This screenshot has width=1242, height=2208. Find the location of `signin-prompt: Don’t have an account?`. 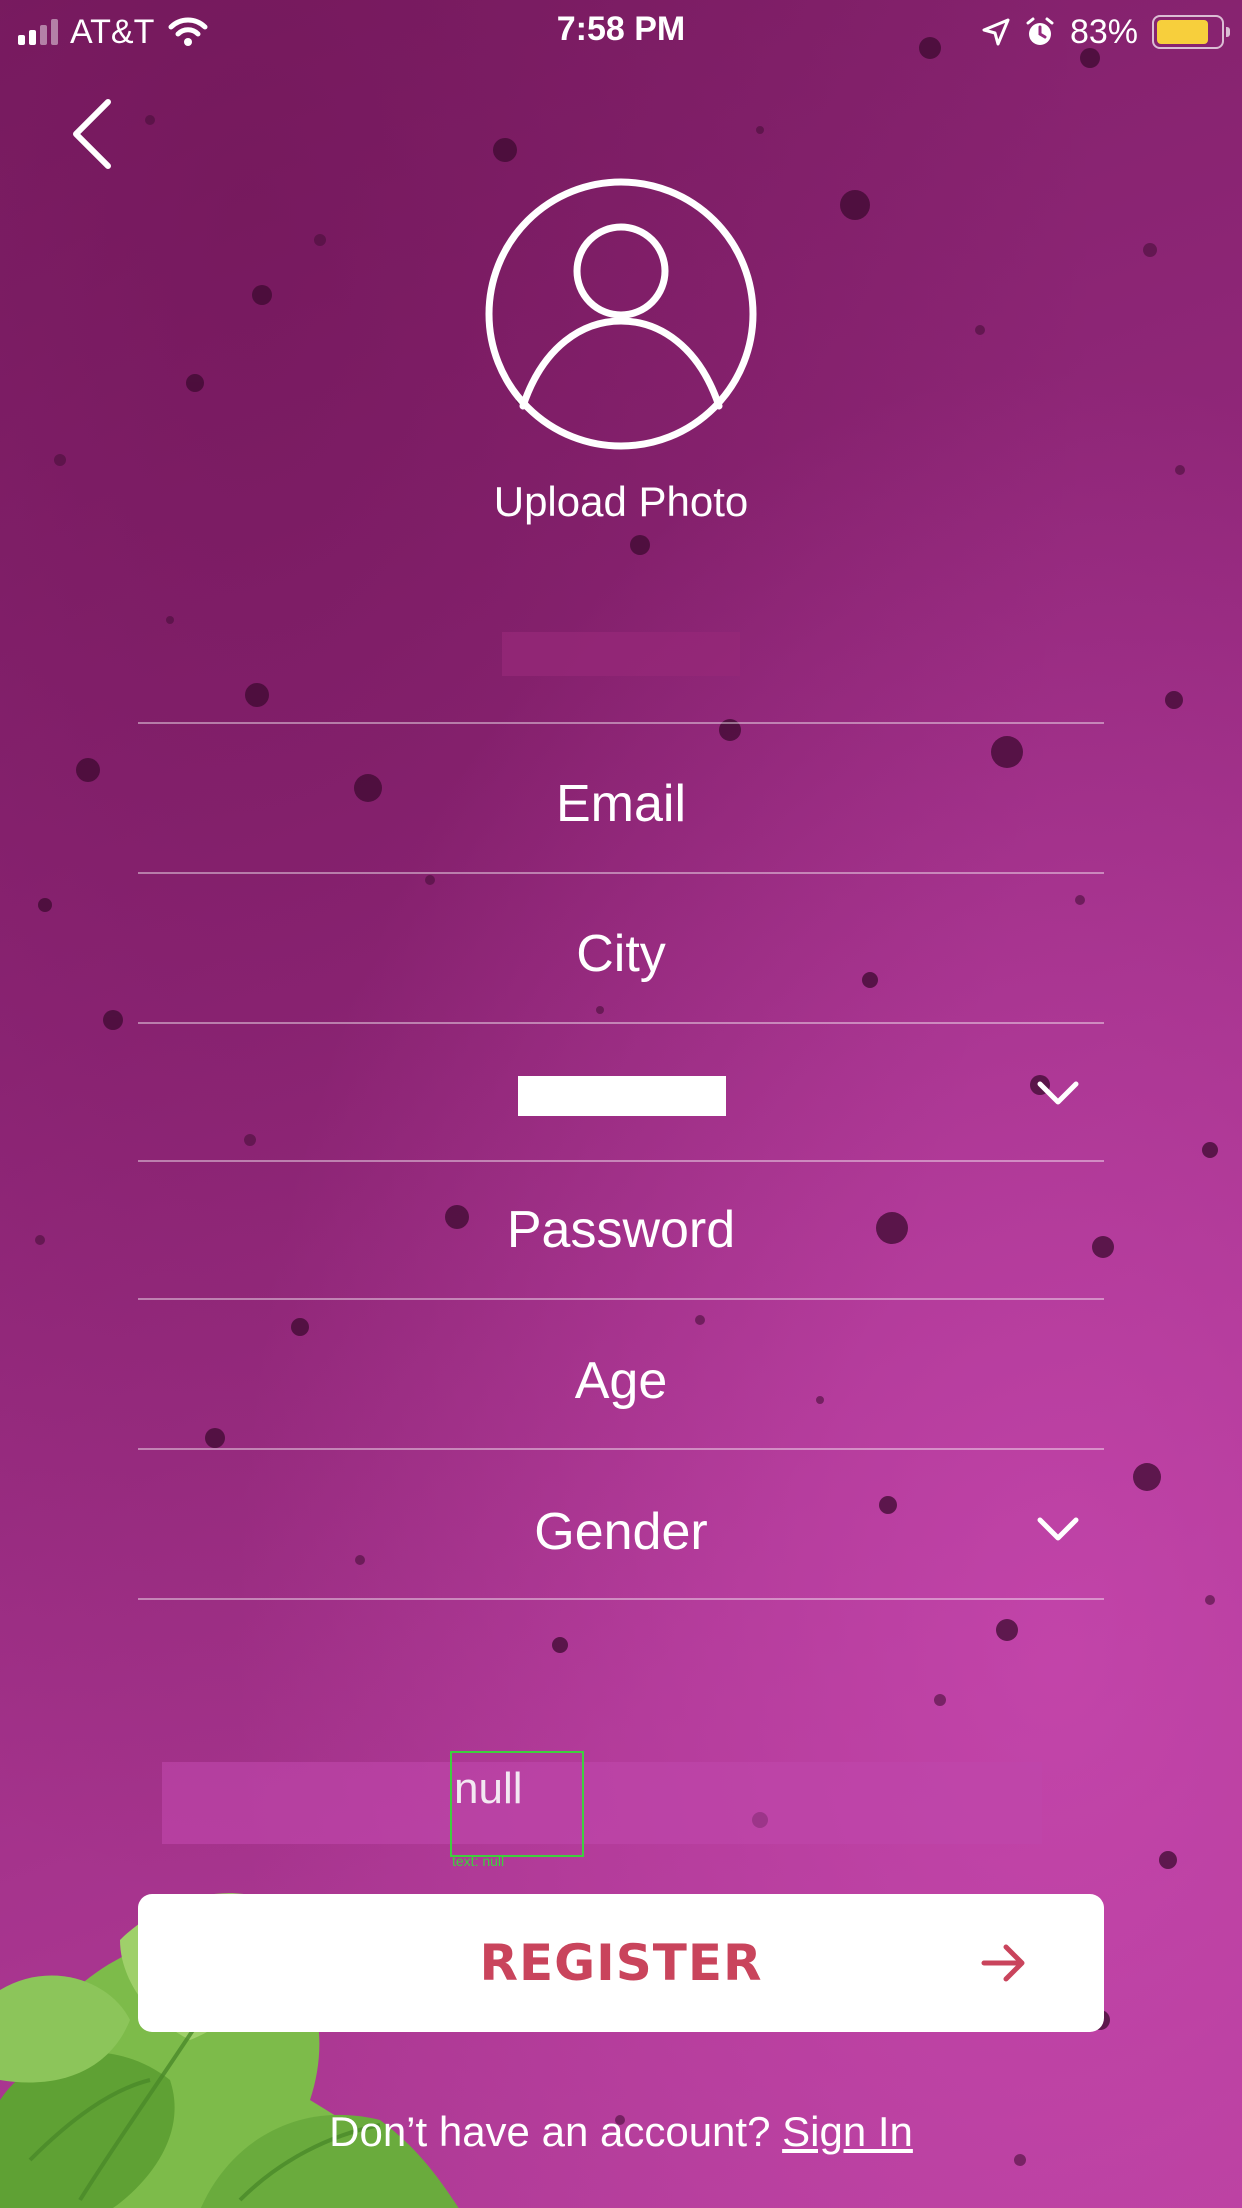

signin-prompt: Don’t have an account? is located at coordinates (550, 2131).